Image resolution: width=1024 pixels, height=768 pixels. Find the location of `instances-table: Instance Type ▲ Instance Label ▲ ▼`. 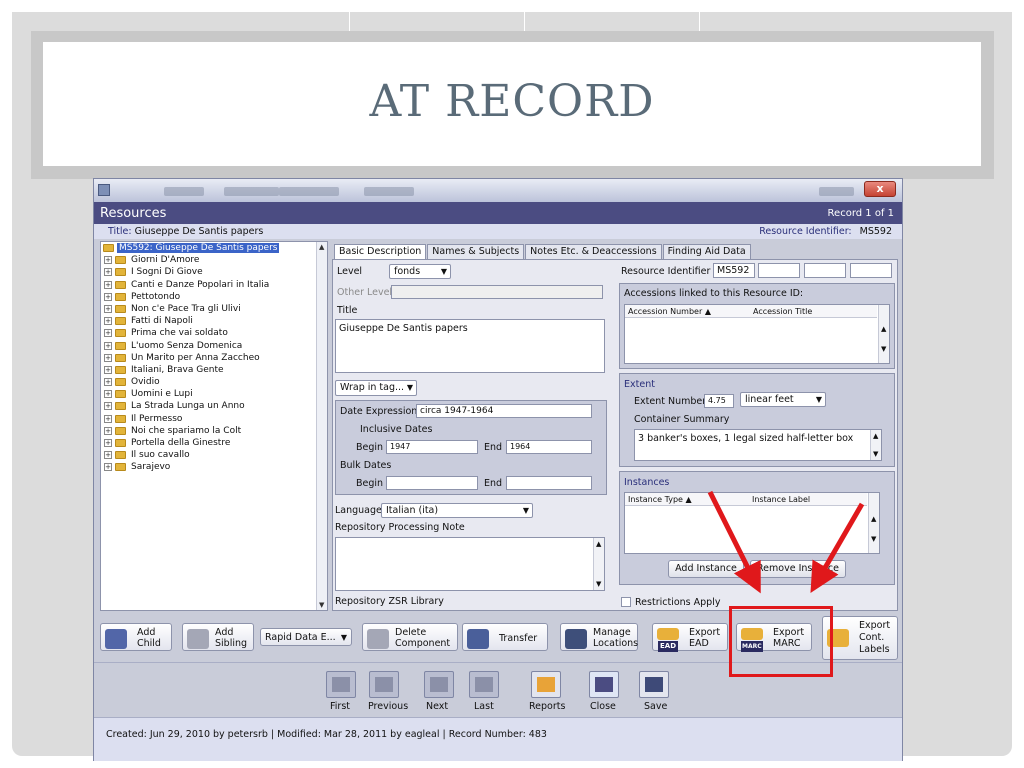

instances-table: Instance Type ▲ Instance Label ▲ ▼ is located at coordinates (752, 523).